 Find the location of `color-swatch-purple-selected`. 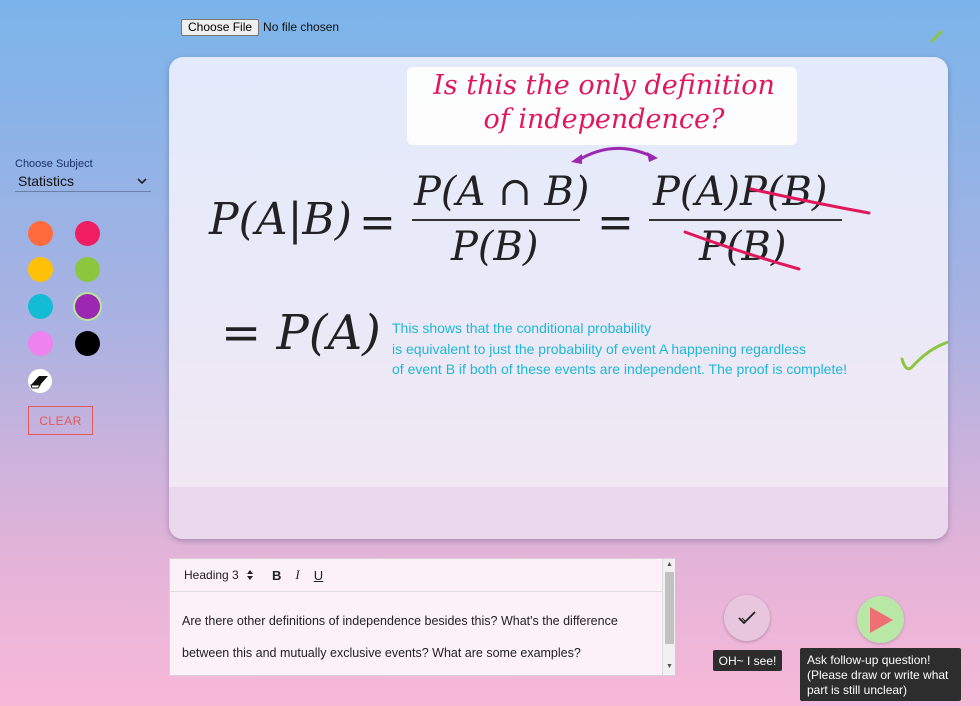

color-swatch-purple-selected is located at coordinates (87, 306).